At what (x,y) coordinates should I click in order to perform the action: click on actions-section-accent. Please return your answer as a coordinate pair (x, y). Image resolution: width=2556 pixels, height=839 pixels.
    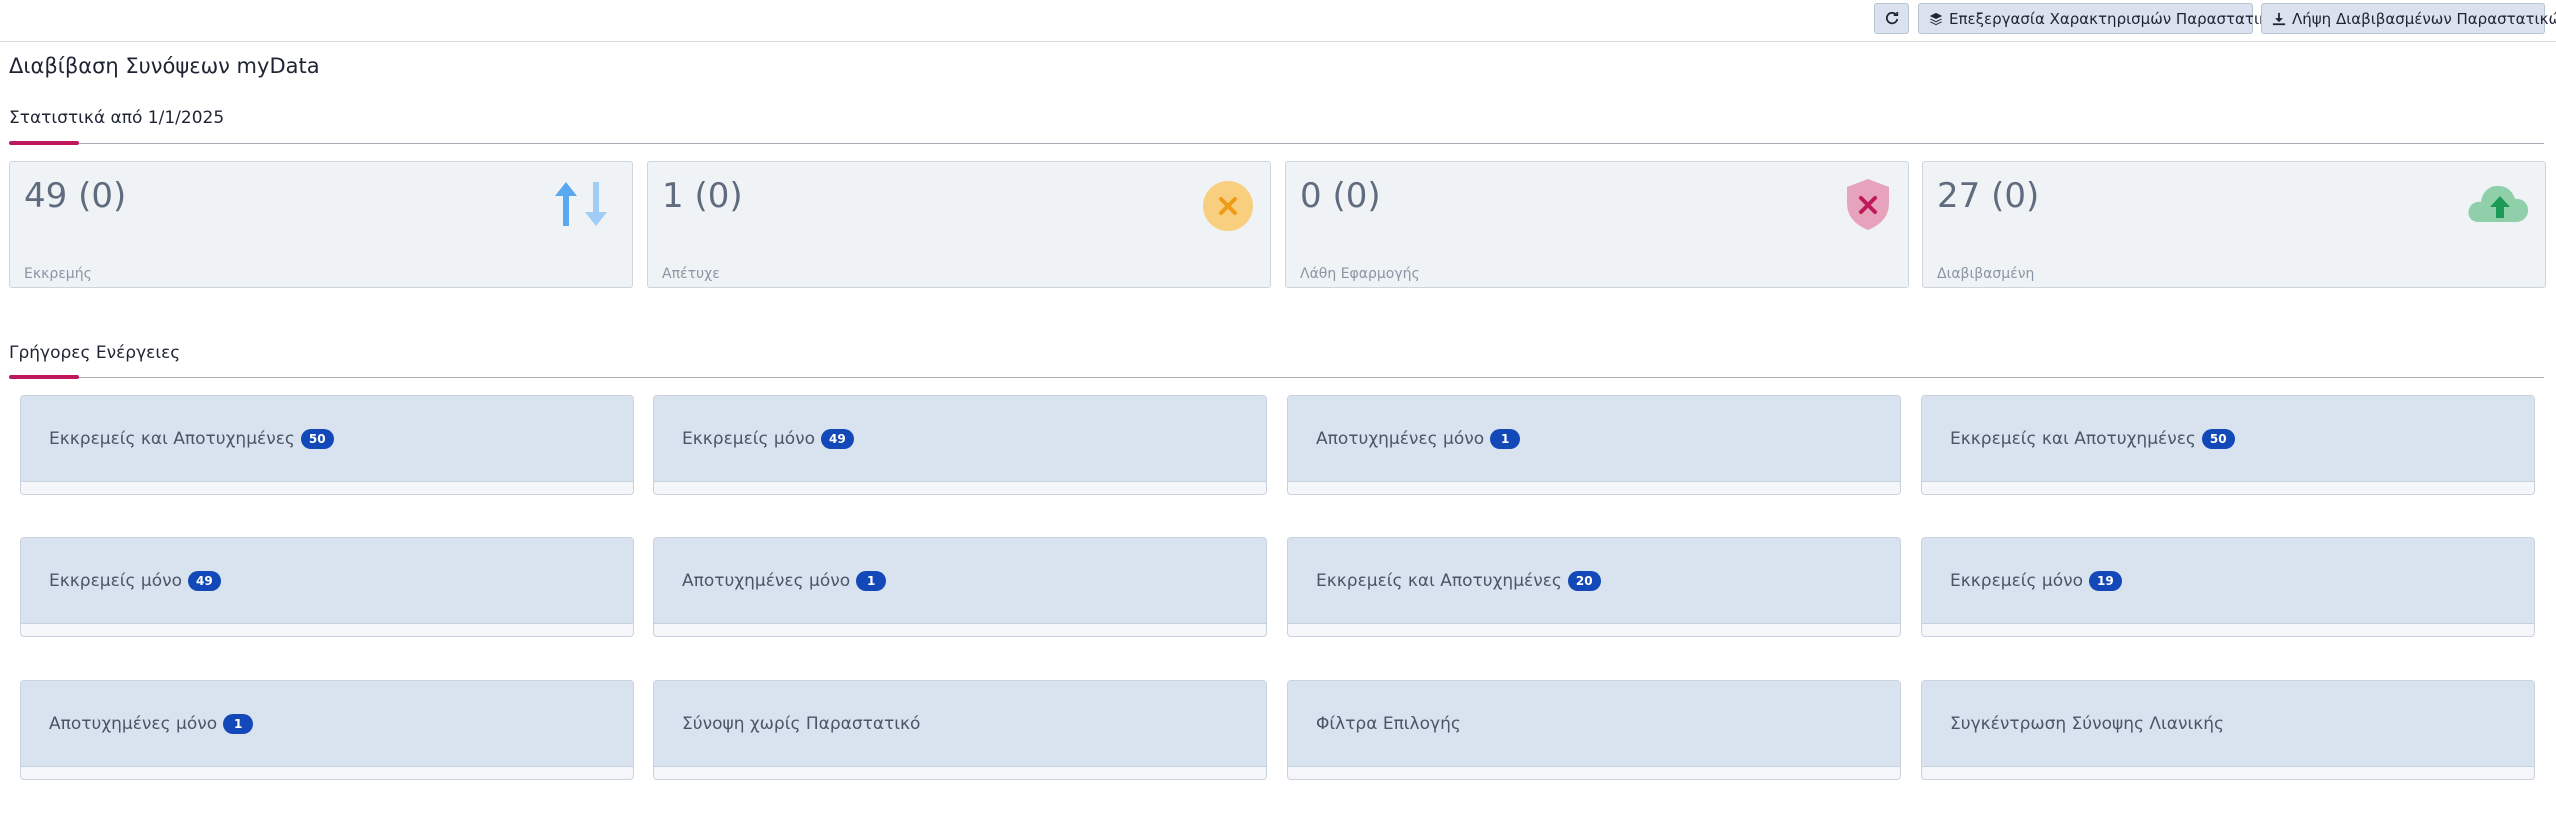
    Looking at the image, I should click on (44, 377).